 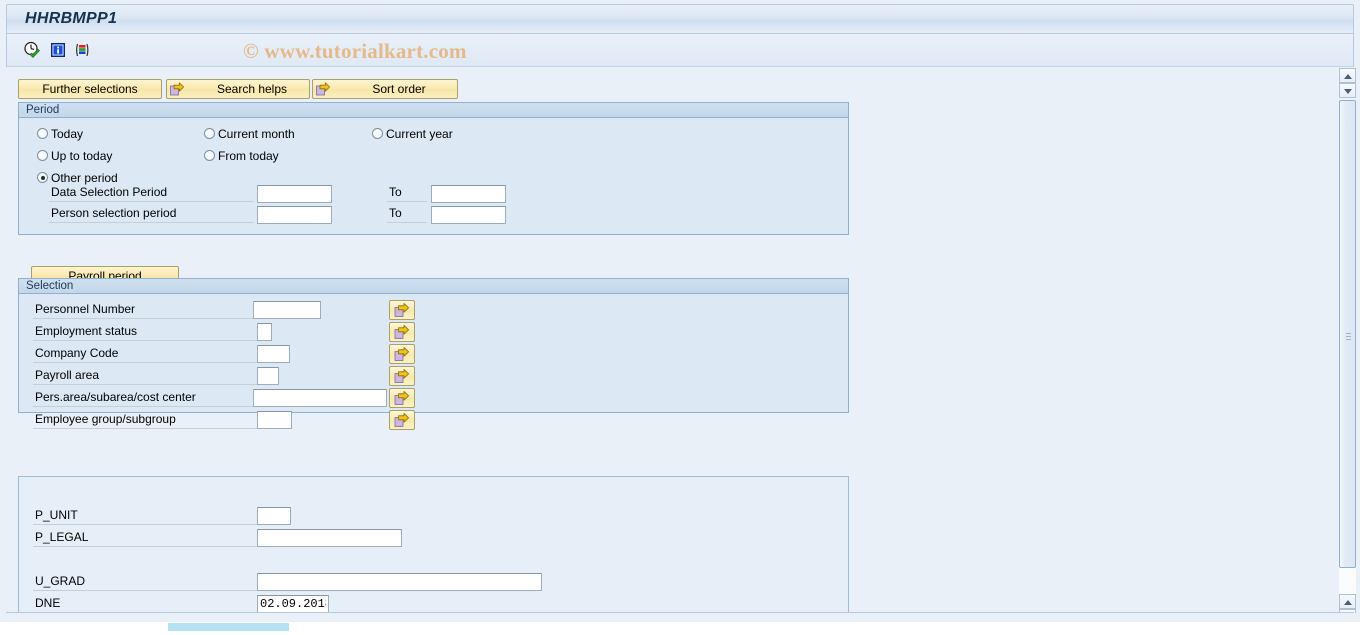 I want to click on scroll-page-down-button, so click(x=1347, y=601).